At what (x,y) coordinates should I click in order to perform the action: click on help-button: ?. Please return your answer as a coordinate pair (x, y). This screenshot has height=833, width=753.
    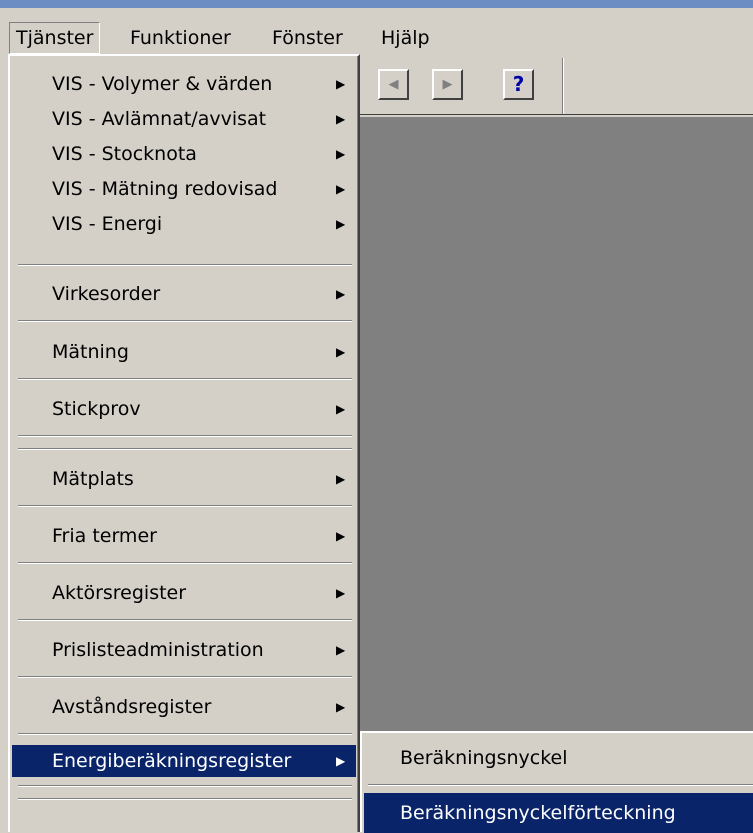
    Looking at the image, I should click on (518, 84).